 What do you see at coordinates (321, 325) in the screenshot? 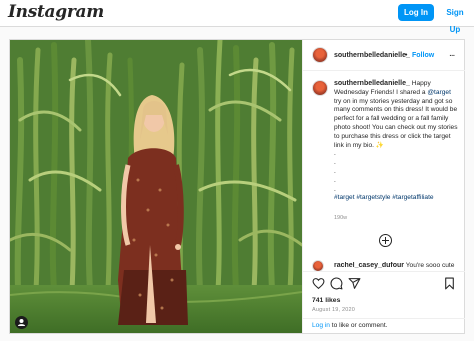
I see `login-link: Log in` at bounding box center [321, 325].